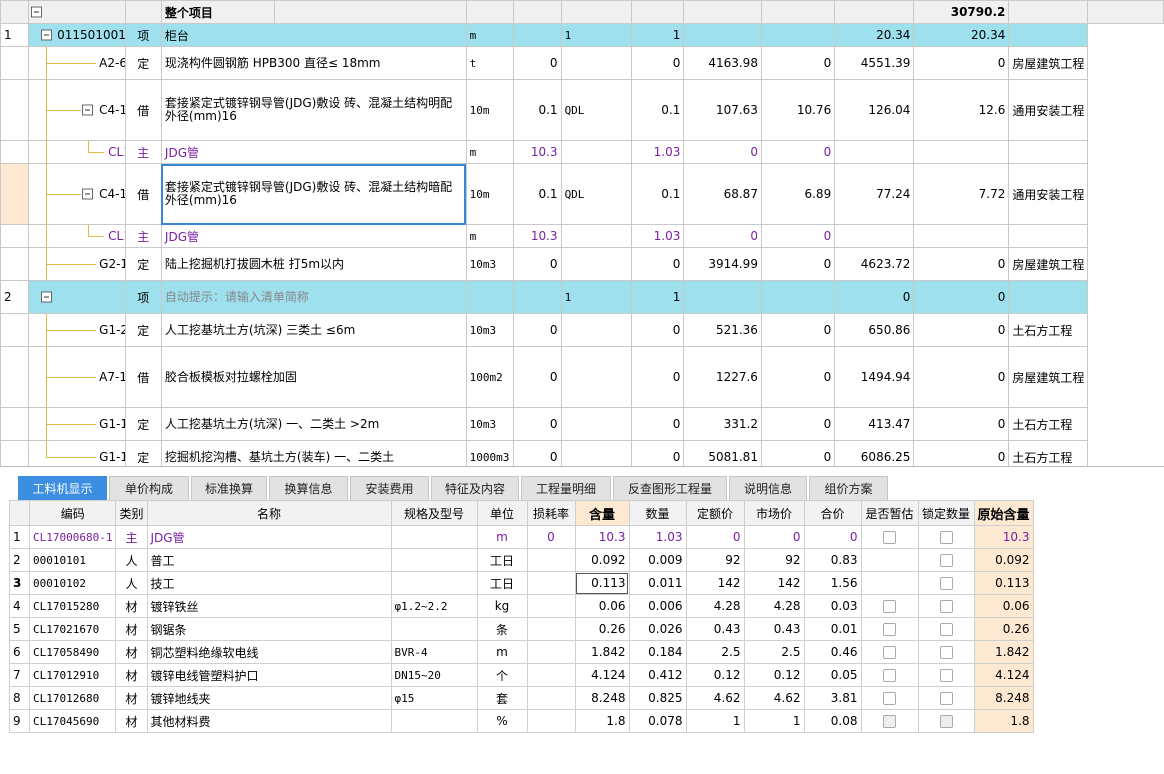 The width and height of the screenshot is (1164, 774). I want to click on name-cell: 现浇构件圆钢筋 HPB300 直径≤ 18mm, so click(313, 63).